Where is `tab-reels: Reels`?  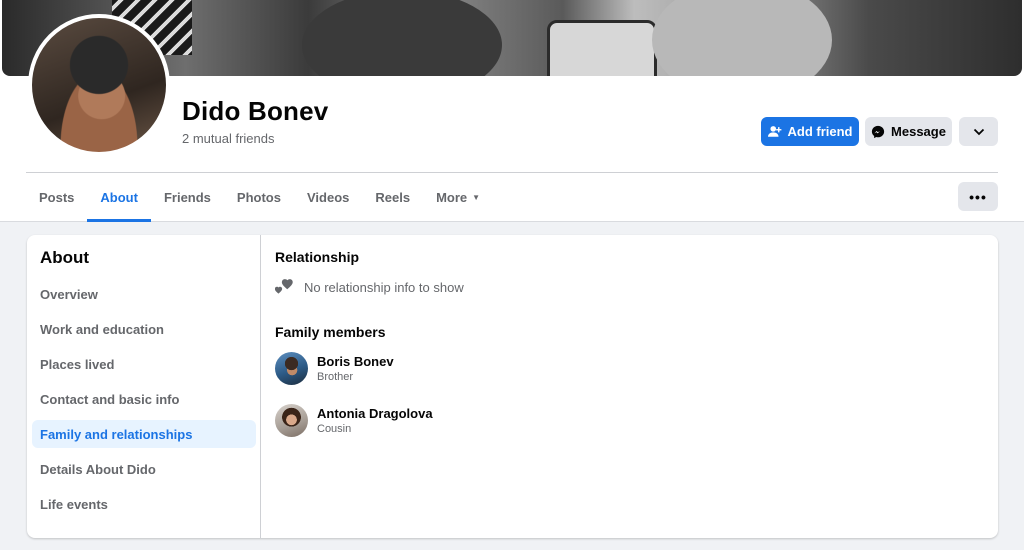 tab-reels: Reels is located at coordinates (392, 197).